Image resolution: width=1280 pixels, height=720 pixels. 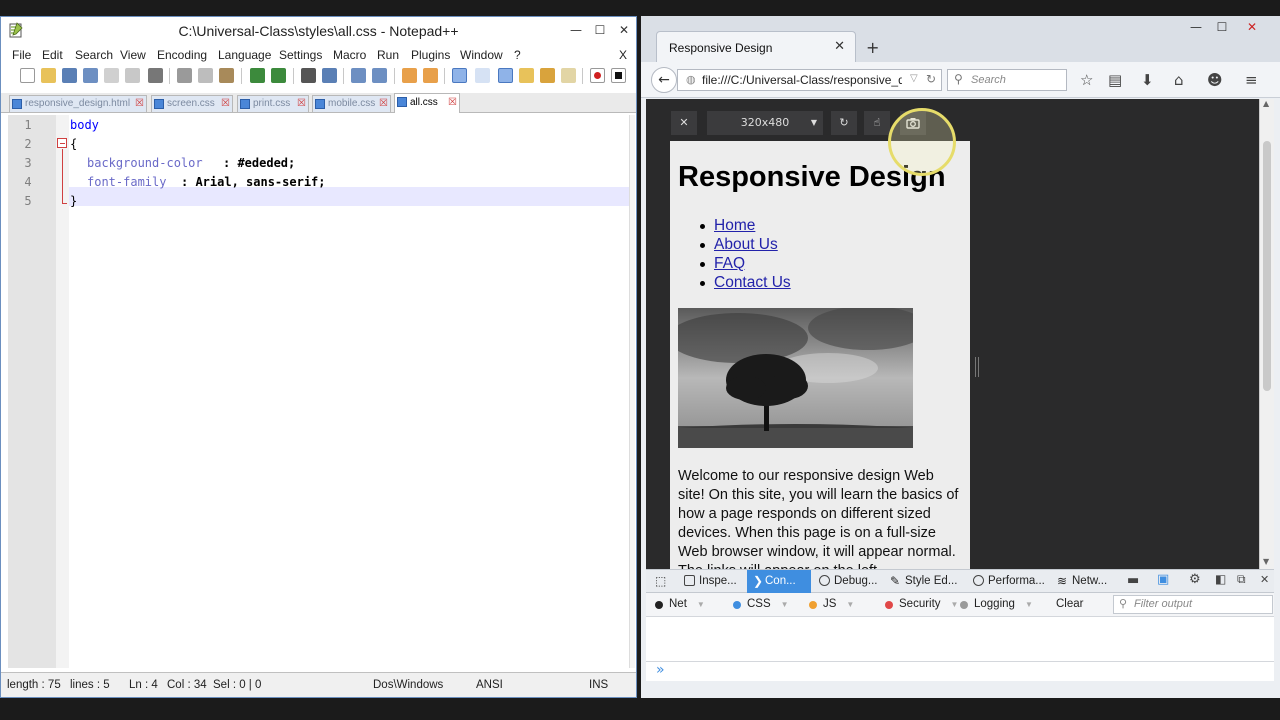 What do you see at coordinates (481, 55) in the screenshot?
I see `menu-window: Window` at bounding box center [481, 55].